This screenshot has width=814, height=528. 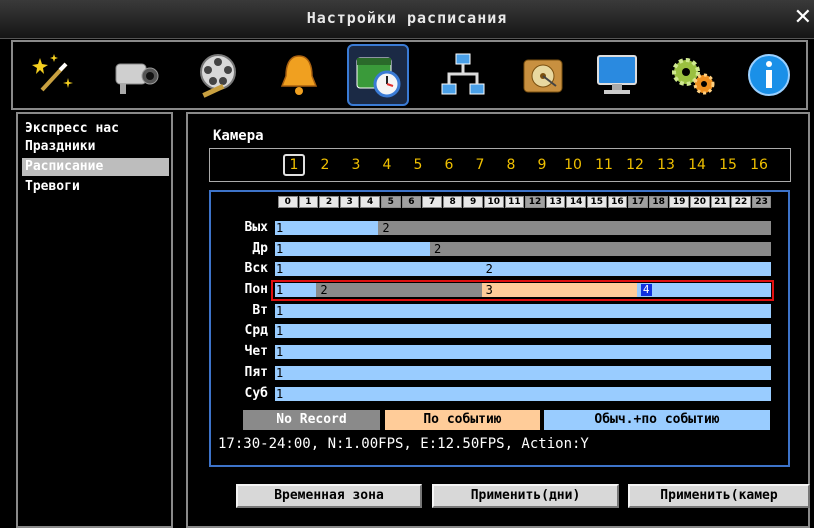 What do you see at coordinates (387, 165) in the screenshot?
I see `camera-number-4: 4` at bounding box center [387, 165].